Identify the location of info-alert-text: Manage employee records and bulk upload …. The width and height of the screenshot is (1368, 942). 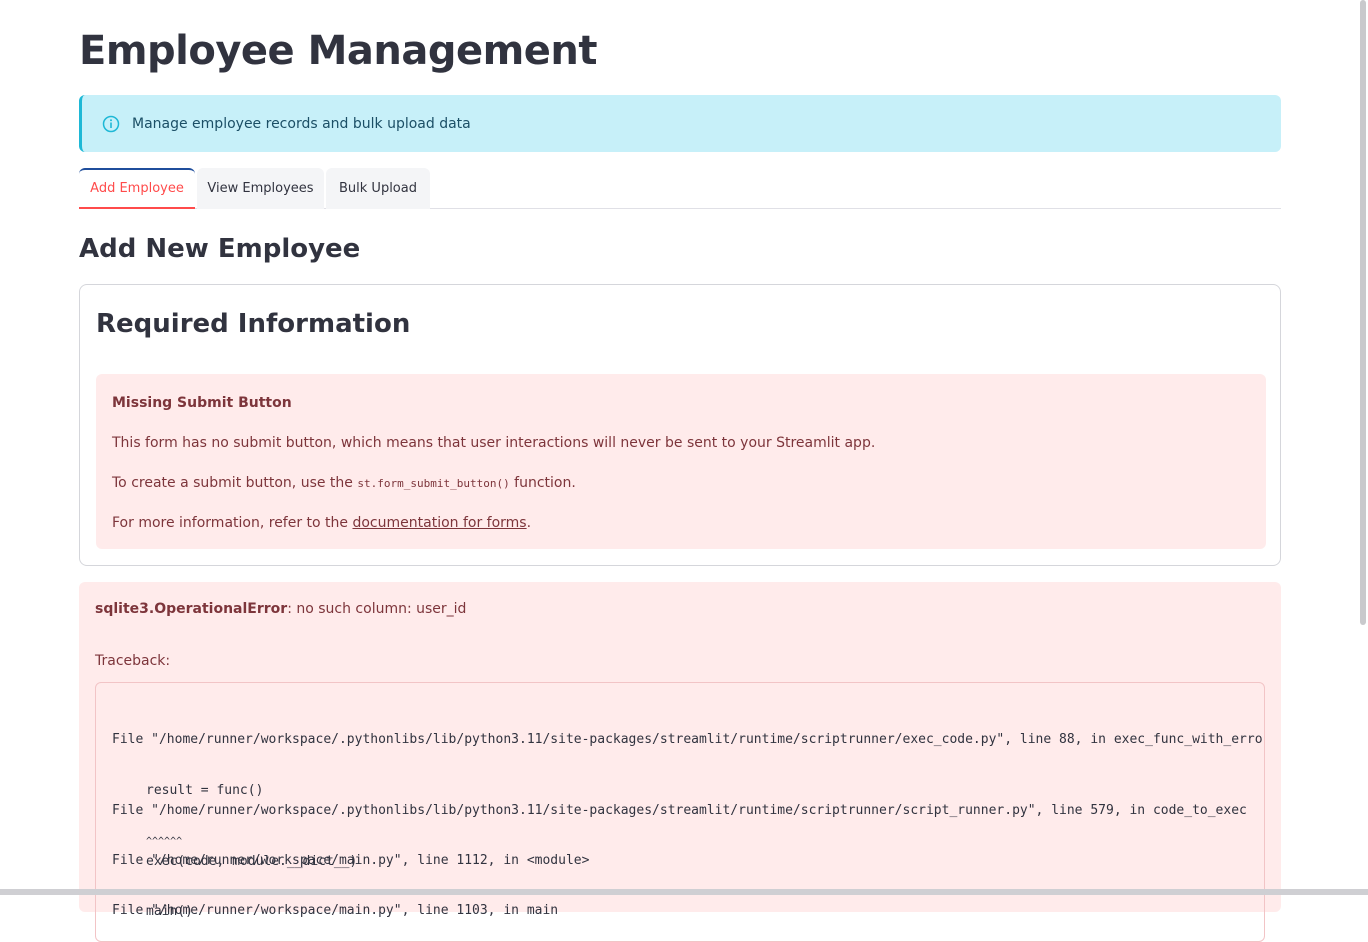
(301, 123).